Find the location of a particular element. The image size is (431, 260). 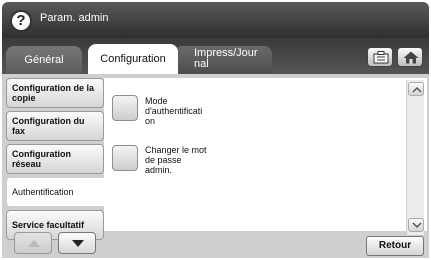

sidebar-item-fax-config: Configuration du fax is located at coordinates (55, 126).